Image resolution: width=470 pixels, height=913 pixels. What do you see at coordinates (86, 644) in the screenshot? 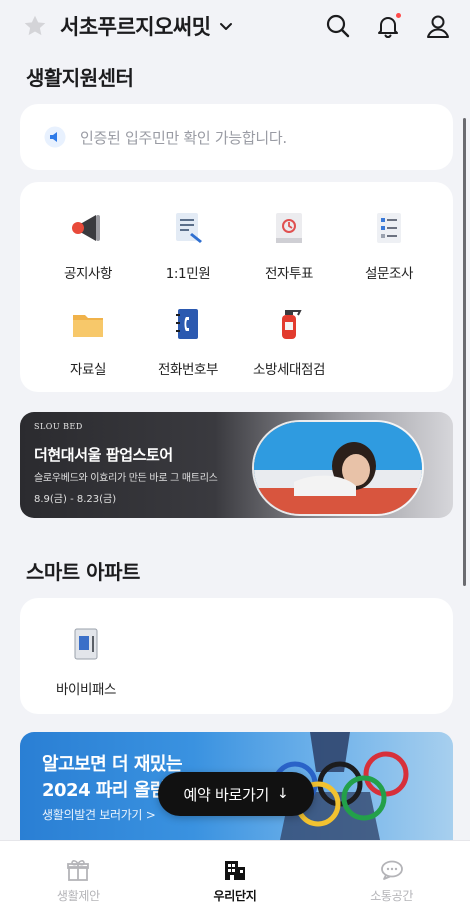
I see `door-pass-icon` at bounding box center [86, 644].